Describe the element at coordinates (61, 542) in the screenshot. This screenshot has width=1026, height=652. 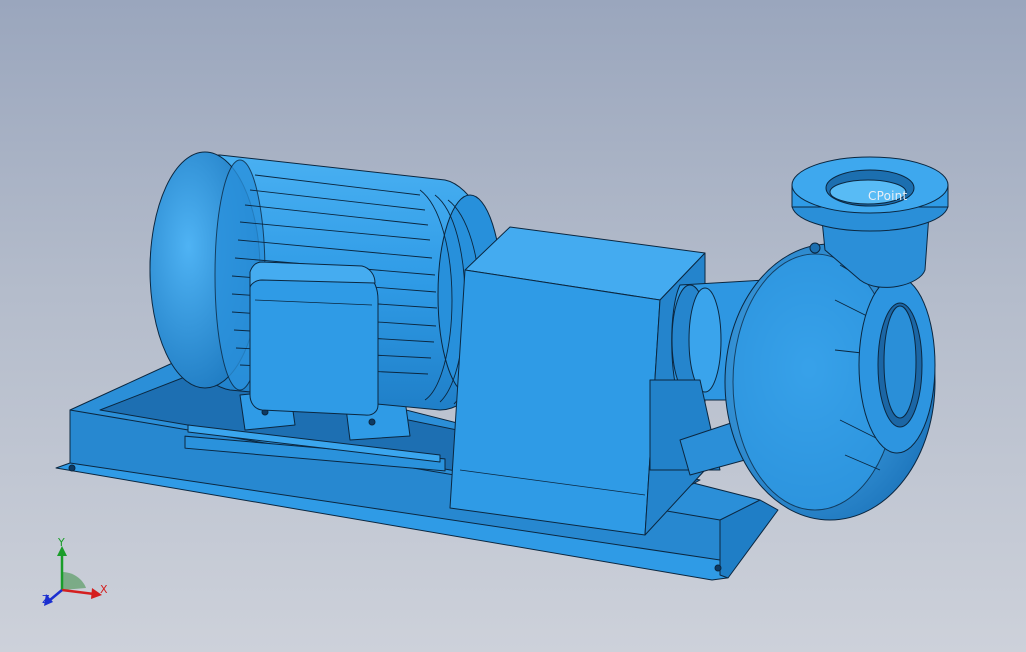
I see `y-axis-label: Y` at that location.